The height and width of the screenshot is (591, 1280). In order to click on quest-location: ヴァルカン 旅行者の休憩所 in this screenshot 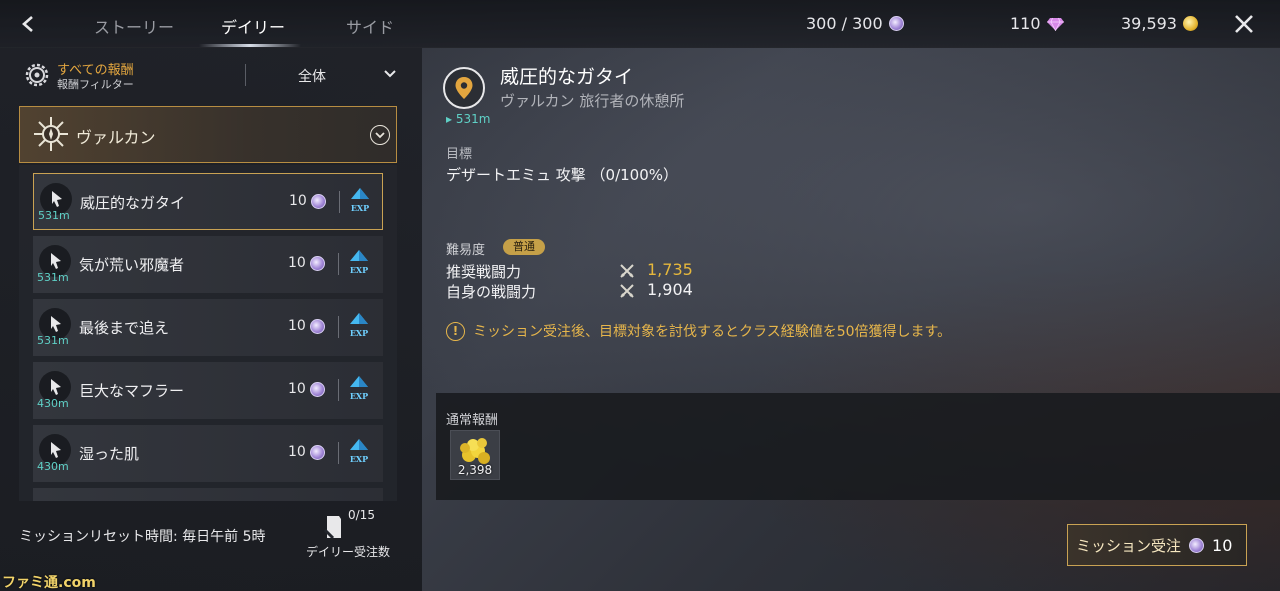, I will do `click(592, 101)`.